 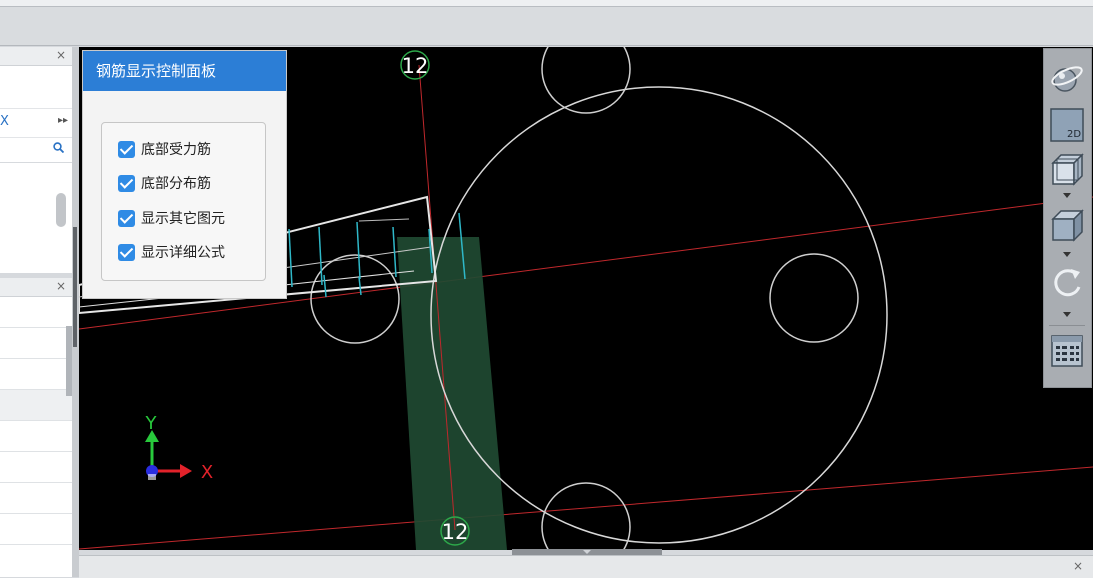 What do you see at coordinates (36, 87) in the screenshot?
I see `left-panel-blank-row` at bounding box center [36, 87].